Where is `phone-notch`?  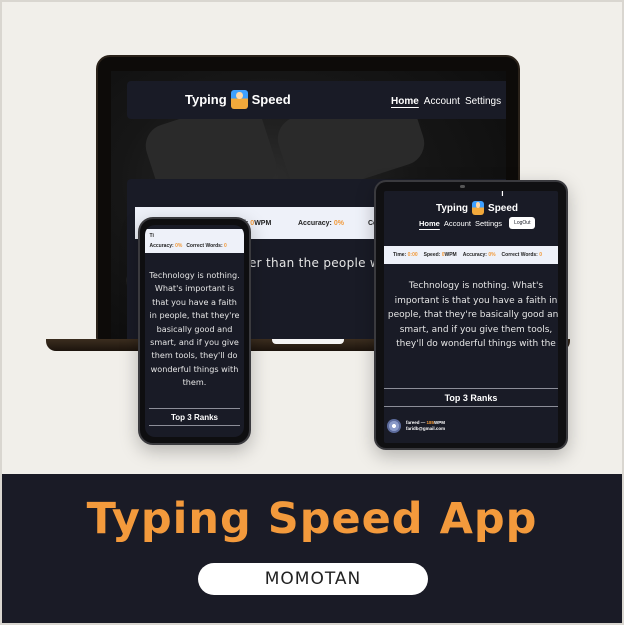
phone-notch is located at coordinates (189, 222).